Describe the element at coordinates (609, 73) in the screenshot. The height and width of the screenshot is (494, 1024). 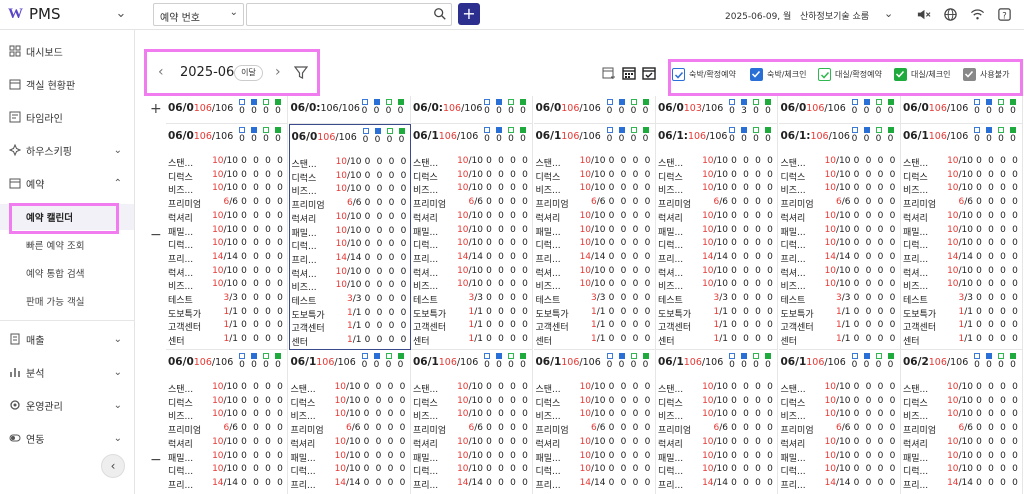
I see `calendar-add-icon` at that location.